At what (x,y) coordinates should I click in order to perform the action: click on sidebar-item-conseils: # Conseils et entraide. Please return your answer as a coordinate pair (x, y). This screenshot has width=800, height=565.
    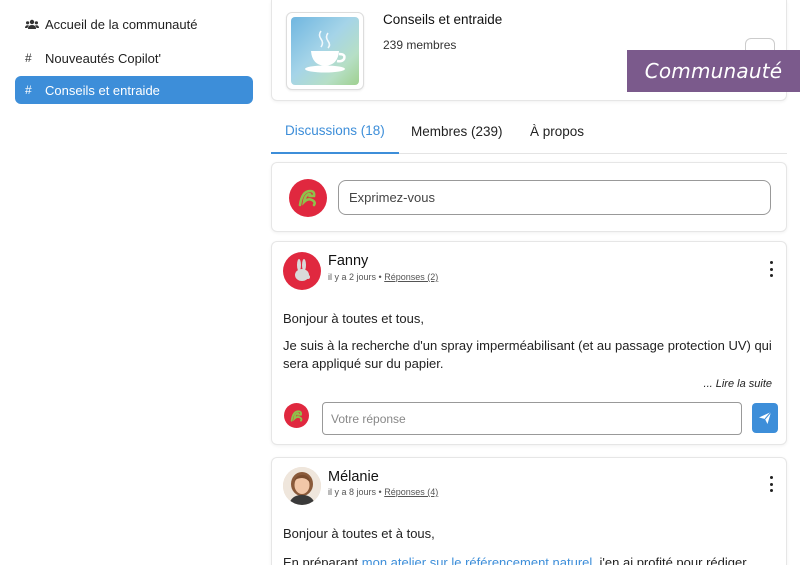
    Looking at the image, I should click on (134, 90).